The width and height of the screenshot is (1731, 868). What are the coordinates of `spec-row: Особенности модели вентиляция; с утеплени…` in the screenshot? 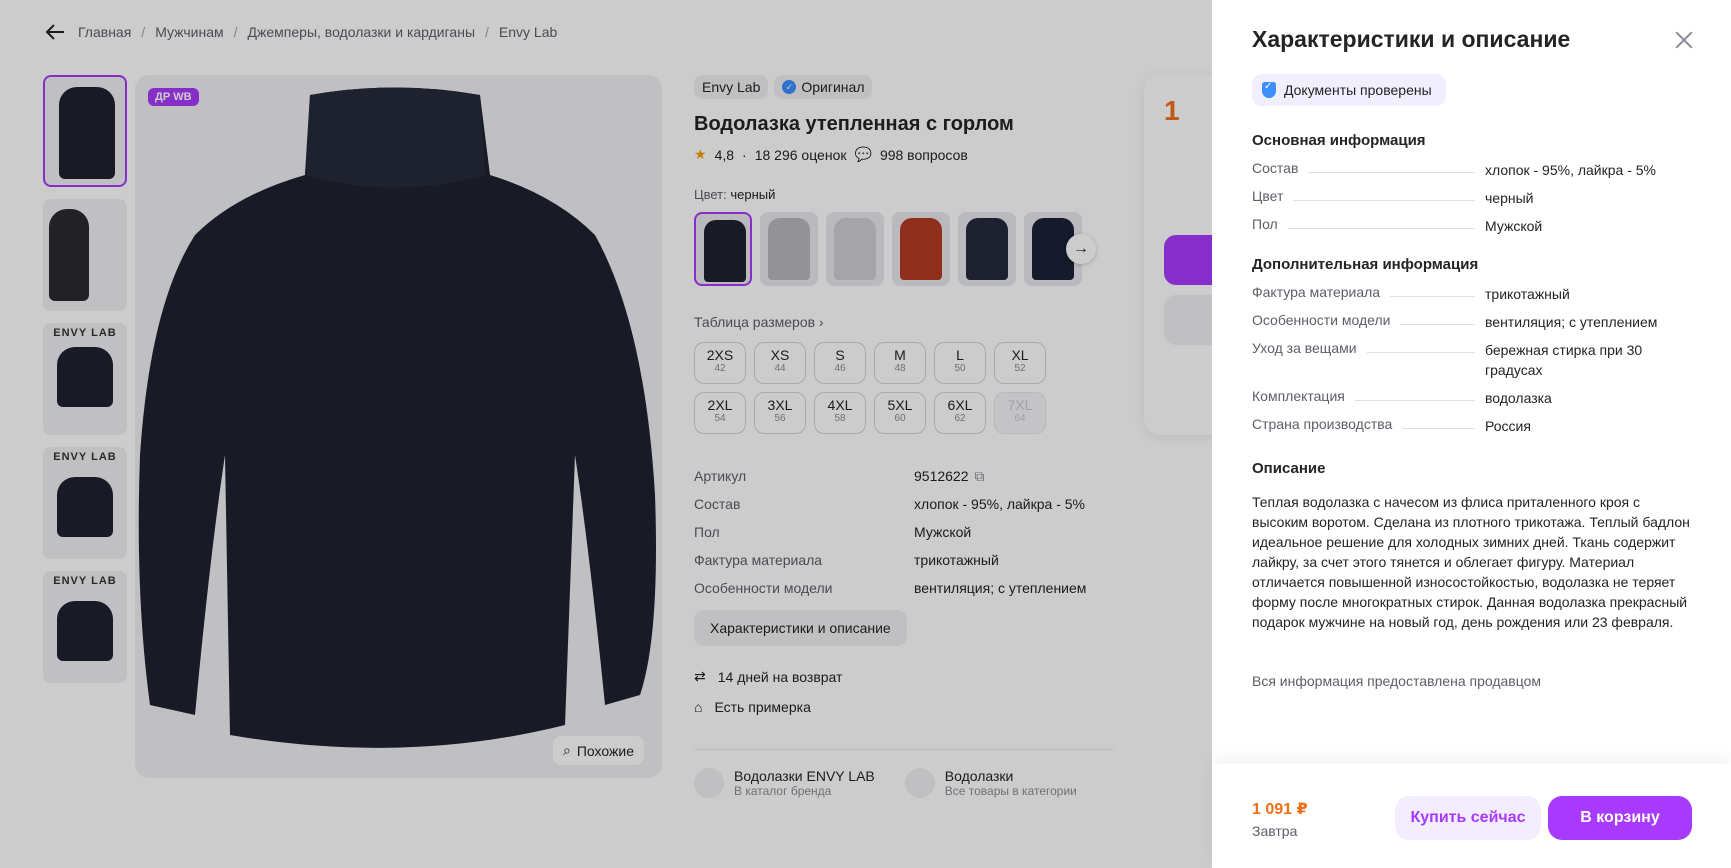 It's located at (1455, 321).